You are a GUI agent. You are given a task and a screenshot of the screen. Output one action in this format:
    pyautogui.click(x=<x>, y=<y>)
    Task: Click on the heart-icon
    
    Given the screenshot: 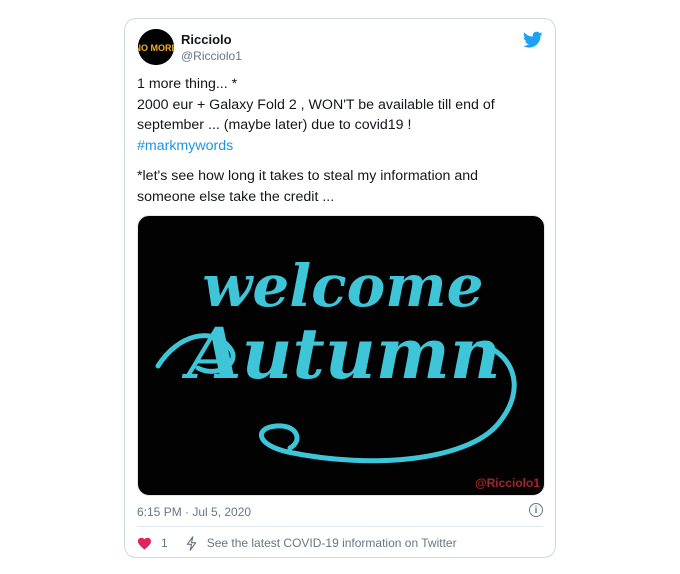 What is the action you would take?
    pyautogui.click(x=144, y=543)
    